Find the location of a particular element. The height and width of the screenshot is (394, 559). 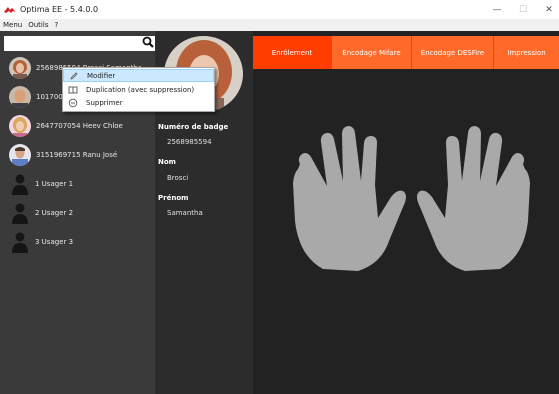

maximize-button: ☐ is located at coordinates (523, 9).